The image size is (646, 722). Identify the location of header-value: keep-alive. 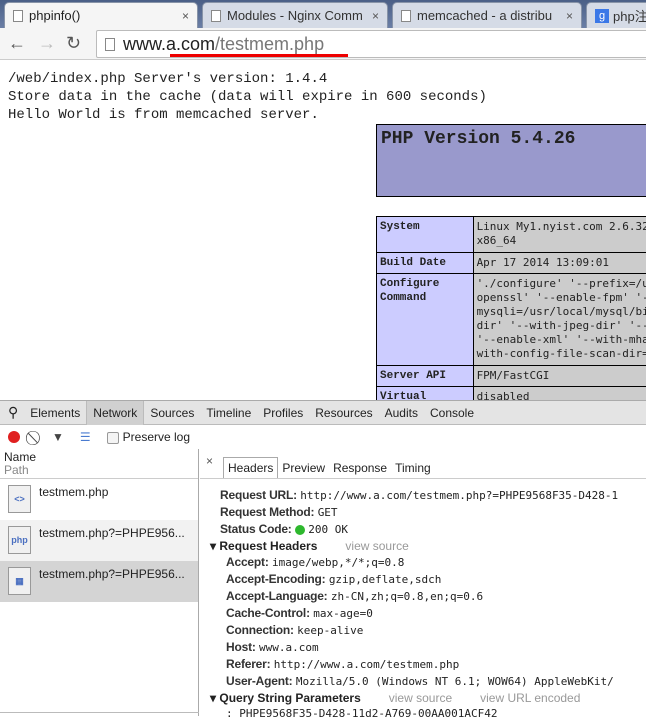
(330, 630).